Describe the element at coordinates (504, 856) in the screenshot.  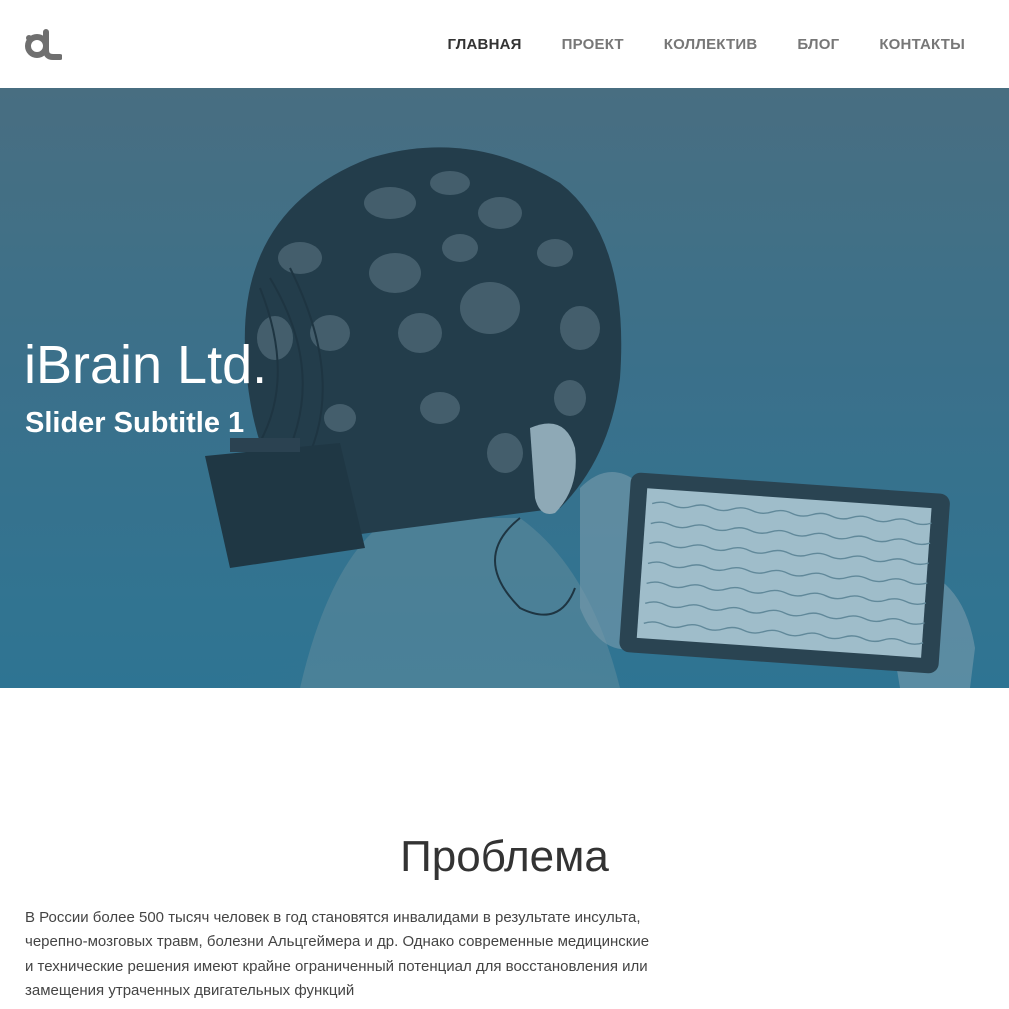
I see `problem-section-title: Проблема` at that location.